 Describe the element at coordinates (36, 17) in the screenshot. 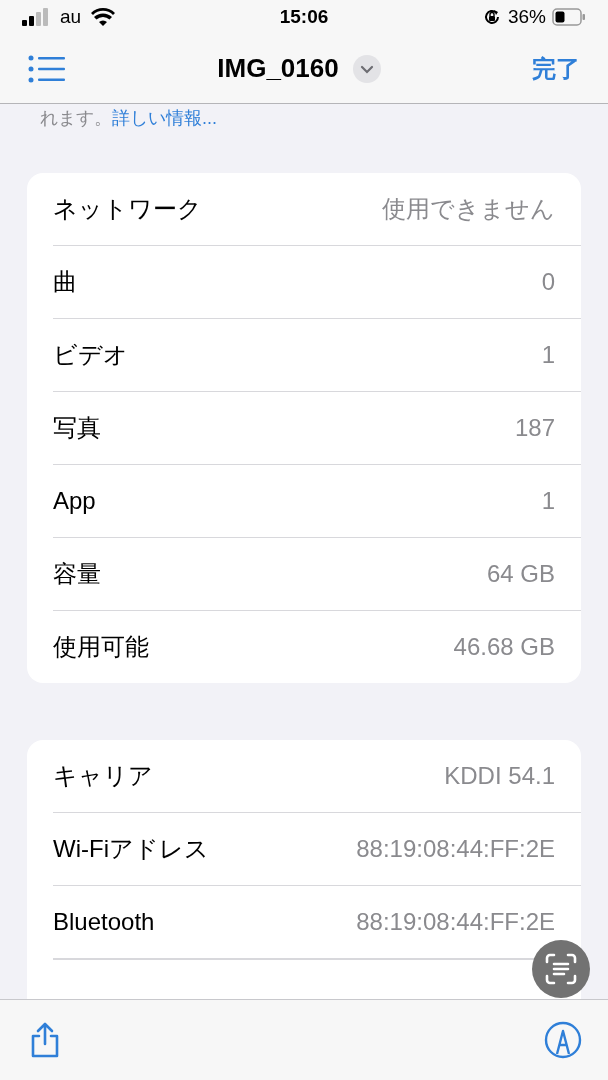

I see `signal-icon` at that location.